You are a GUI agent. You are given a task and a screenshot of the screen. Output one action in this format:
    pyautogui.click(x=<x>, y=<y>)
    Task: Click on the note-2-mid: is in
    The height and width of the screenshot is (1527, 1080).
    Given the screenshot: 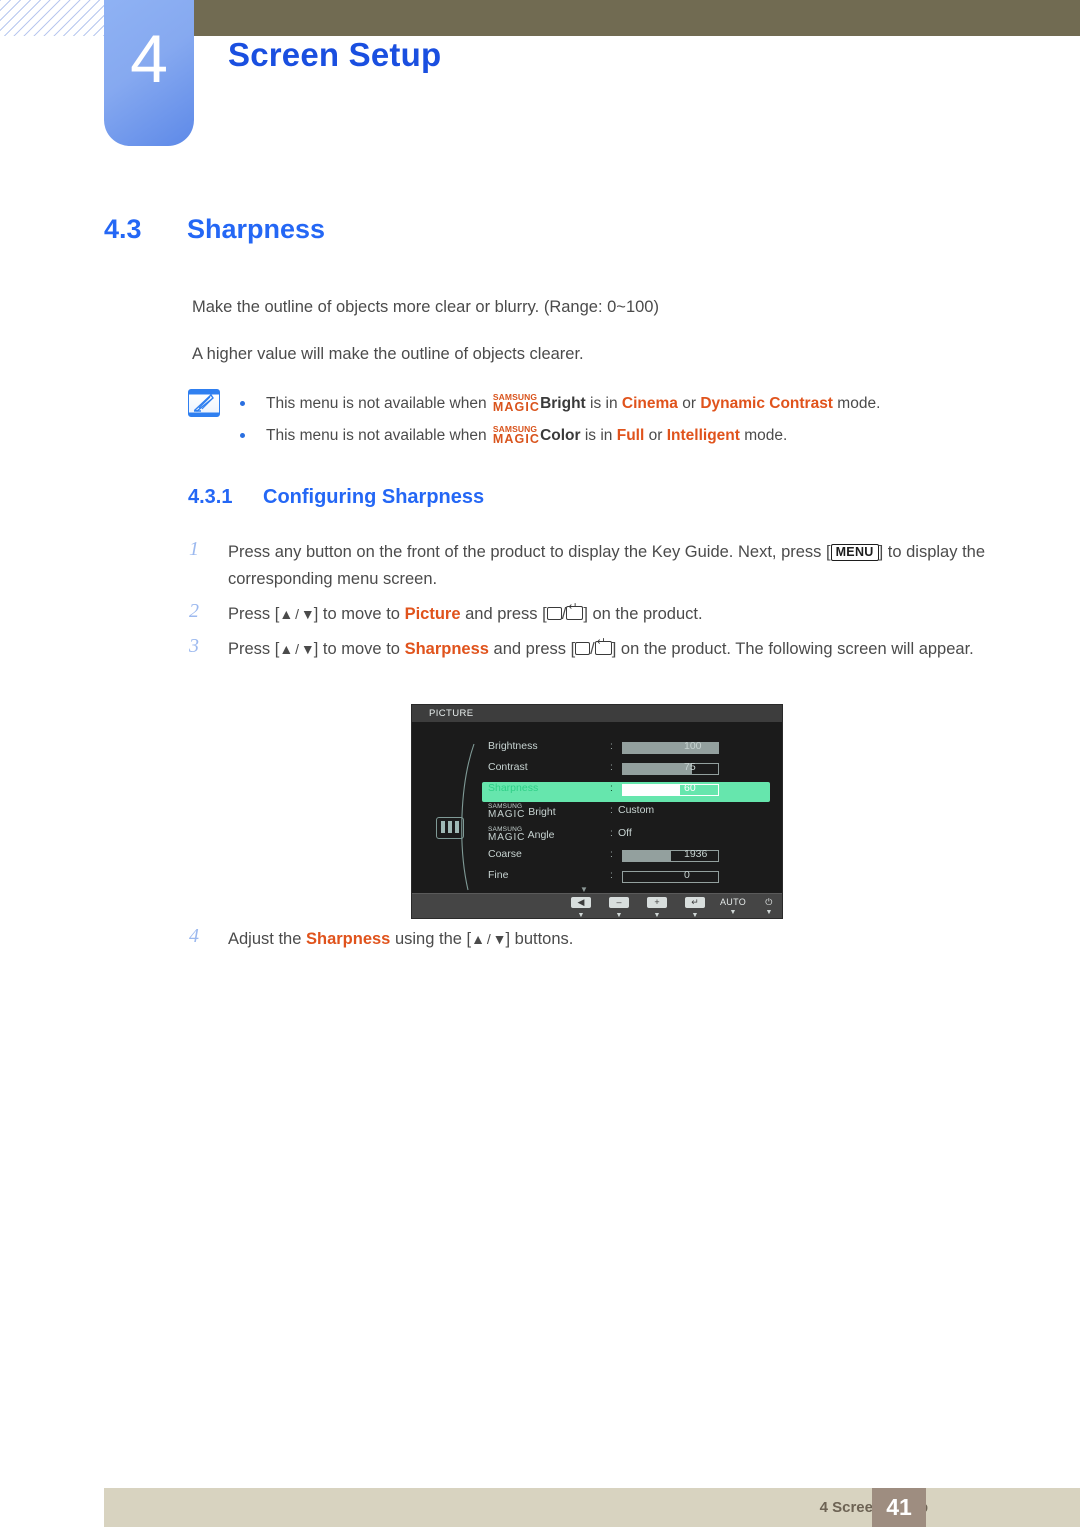 What is the action you would take?
    pyautogui.click(x=598, y=435)
    